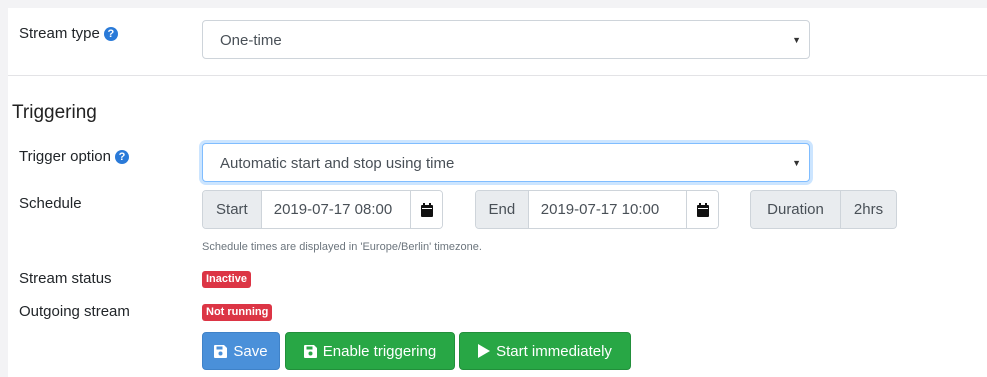 The image size is (987, 377). What do you see at coordinates (226, 279) in the screenshot?
I see `stream-status-badge: Inactive` at bounding box center [226, 279].